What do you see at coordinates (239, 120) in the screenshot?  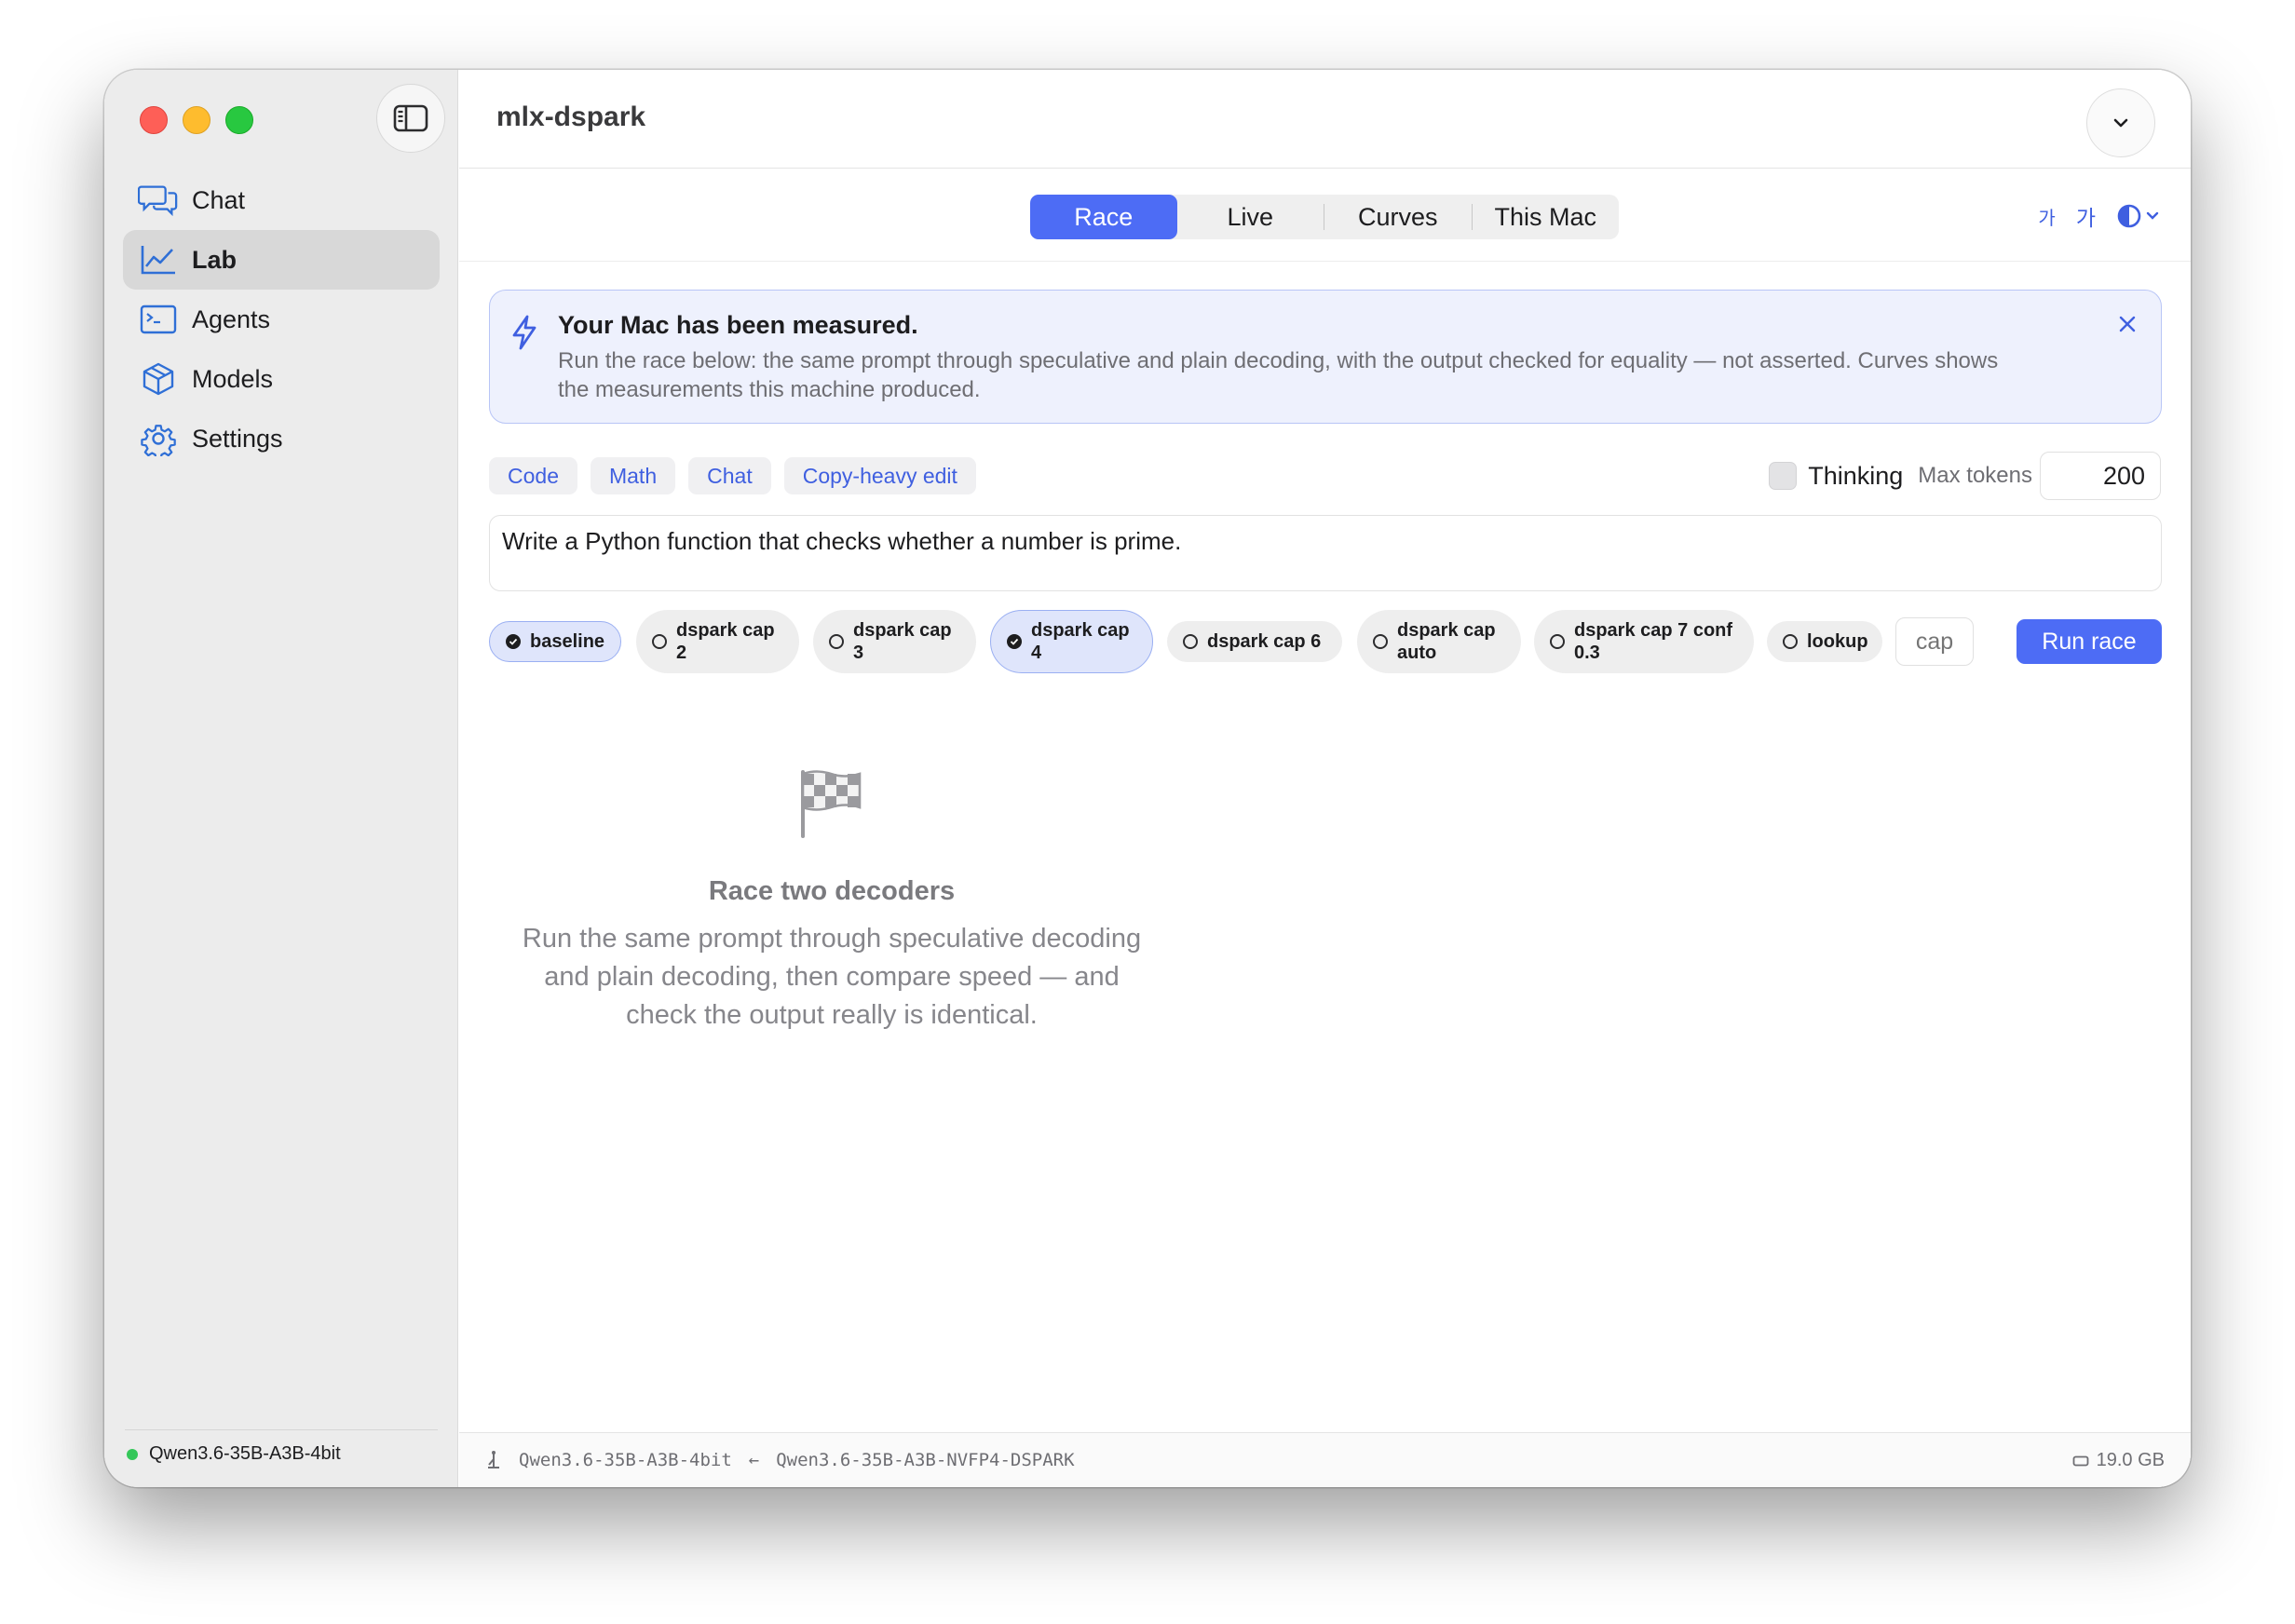 I see `zoom-window-button` at bounding box center [239, 120].